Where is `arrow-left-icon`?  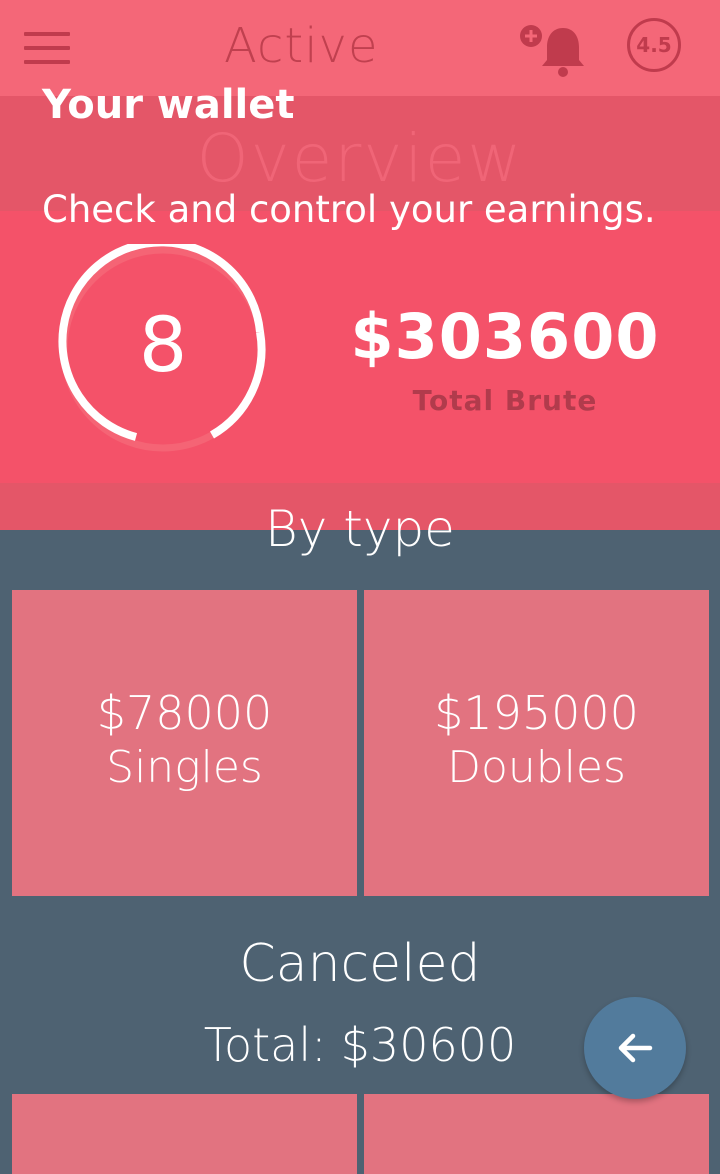 arrow-left-icon is located at coordinates (635, 1048).